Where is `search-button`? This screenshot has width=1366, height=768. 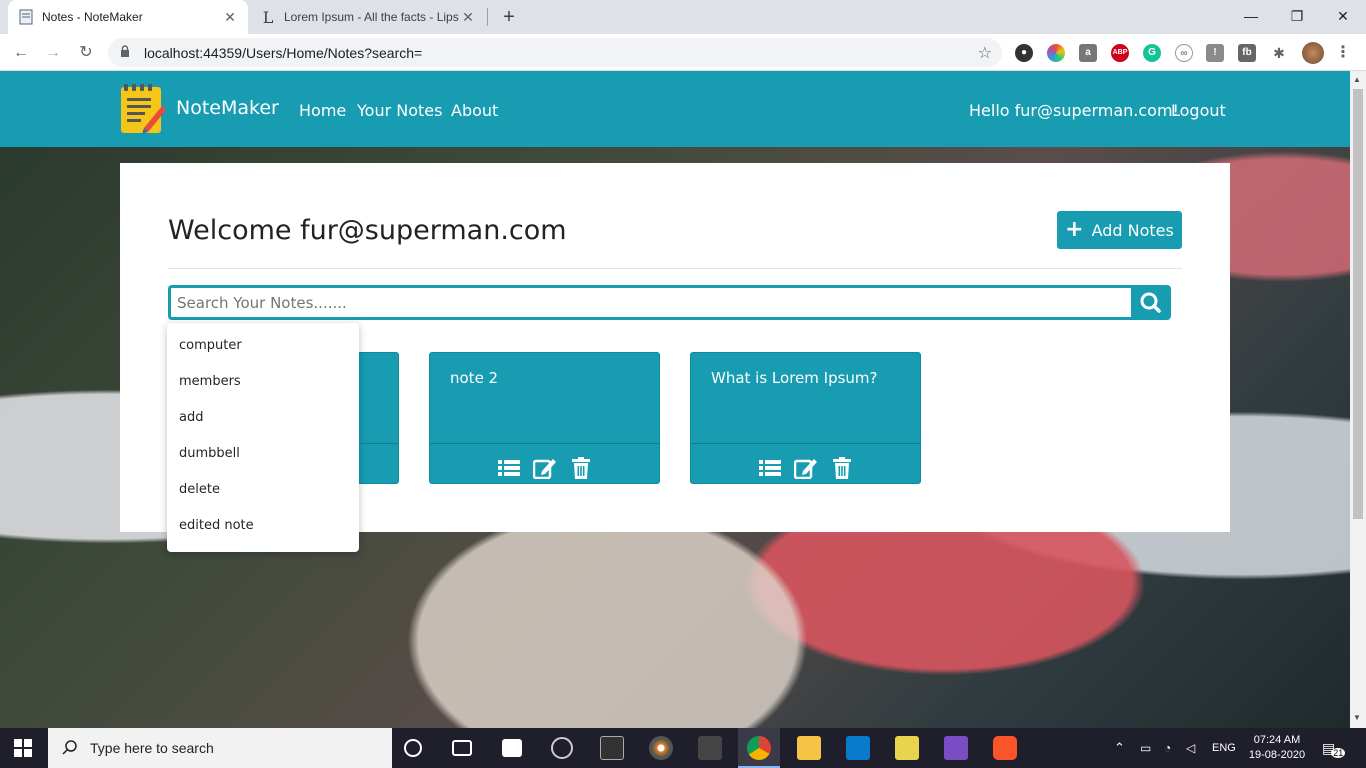 search-button is located at coordinates (1151, 302).